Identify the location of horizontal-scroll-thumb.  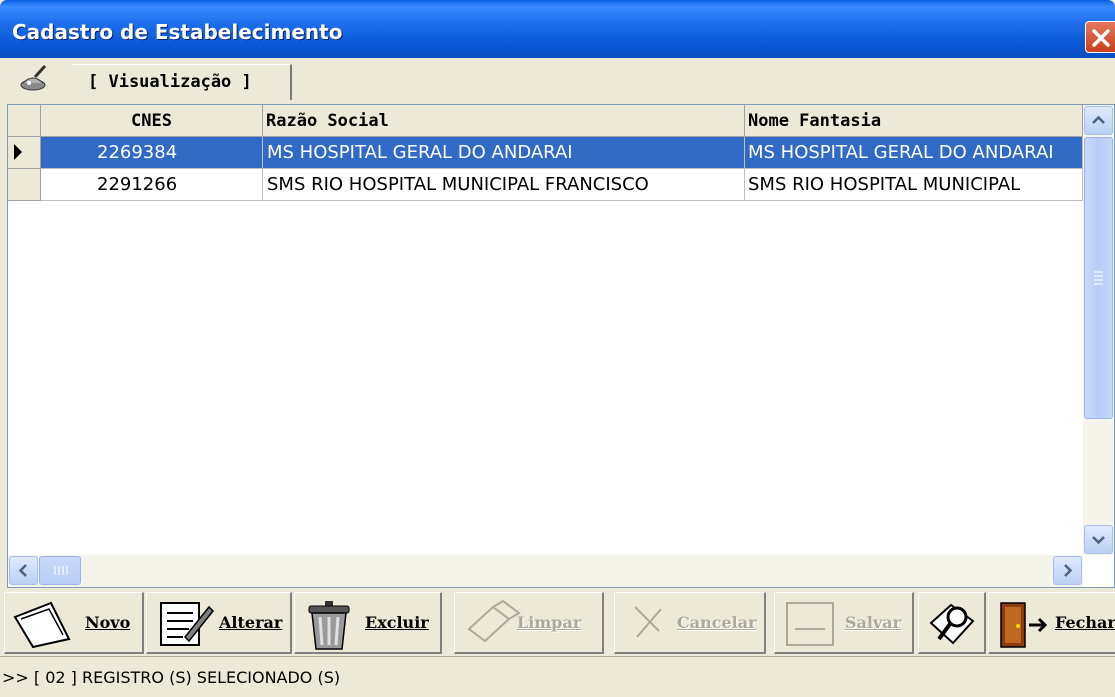
(60, 570).